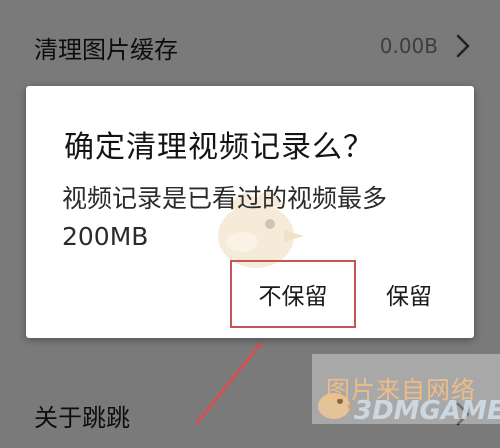 This screenshot has height=448, width=500. What do you see at coordinates (463, 46) in the screenshot?
I see `chevron-right-icon` at bounding box center [463, 46].